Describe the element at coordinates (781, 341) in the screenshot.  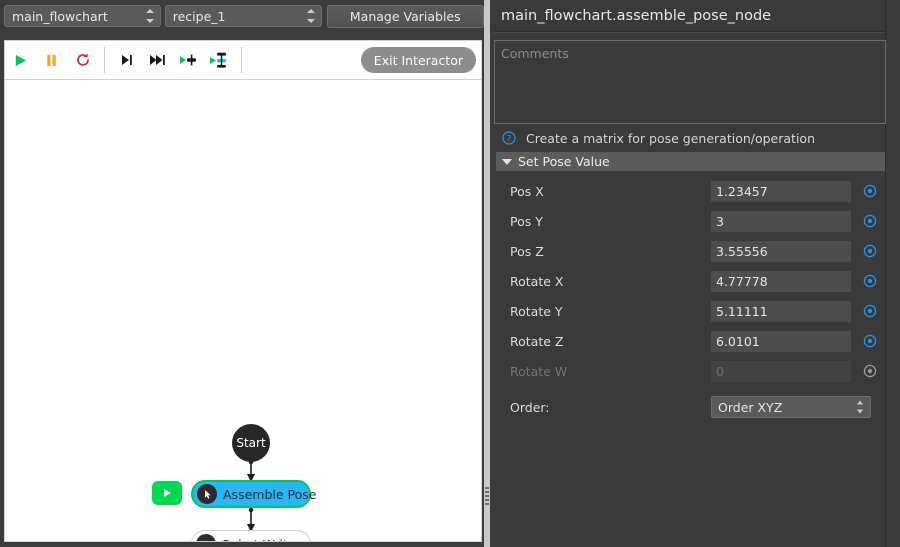
I see `rotate-z-input` at that location.